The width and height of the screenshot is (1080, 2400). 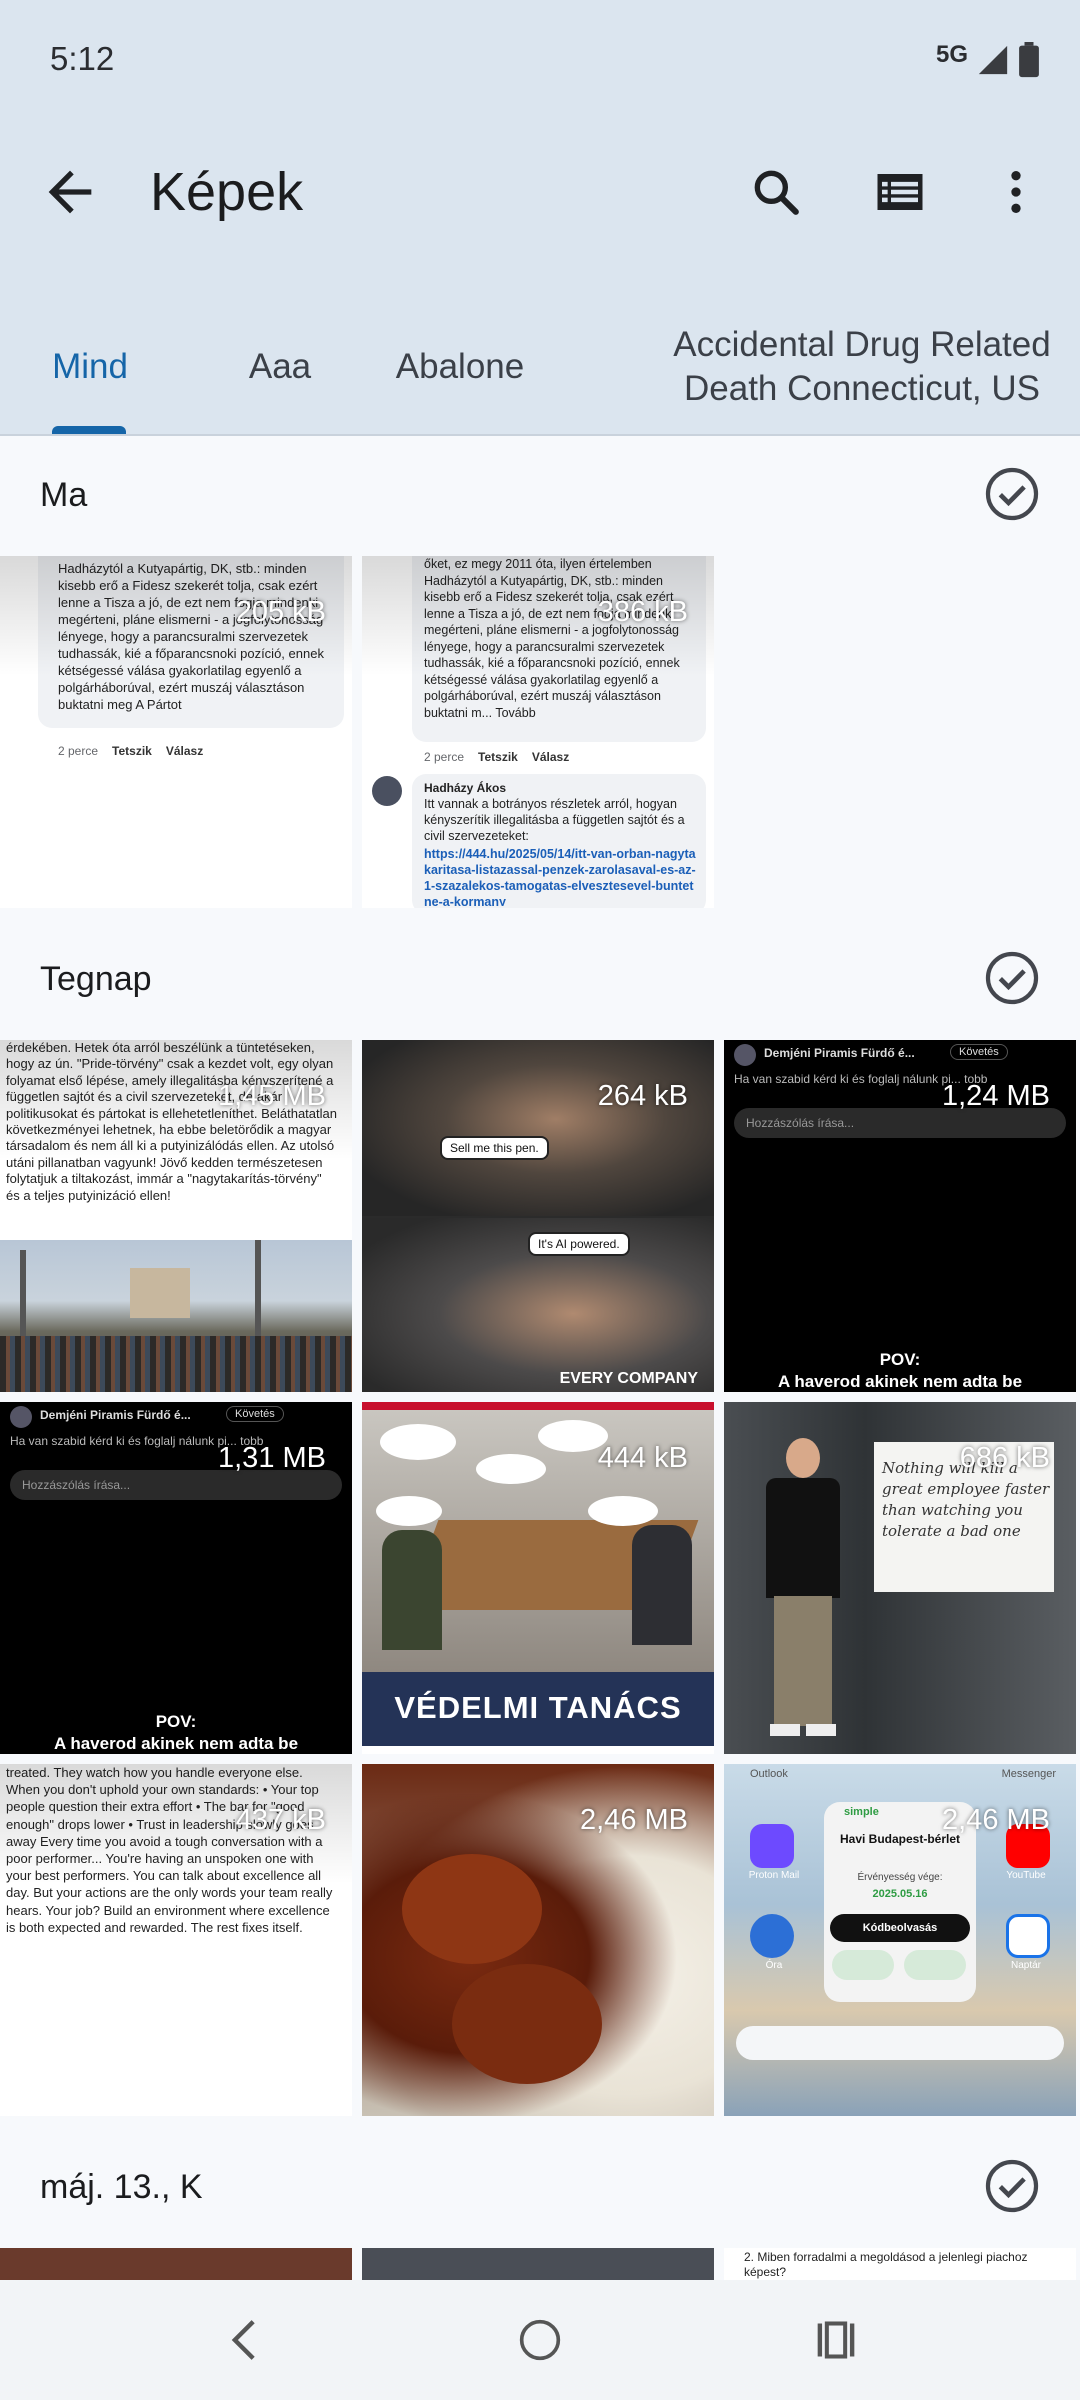 I want to click on protest-photo, so click(x=176, y=1316).